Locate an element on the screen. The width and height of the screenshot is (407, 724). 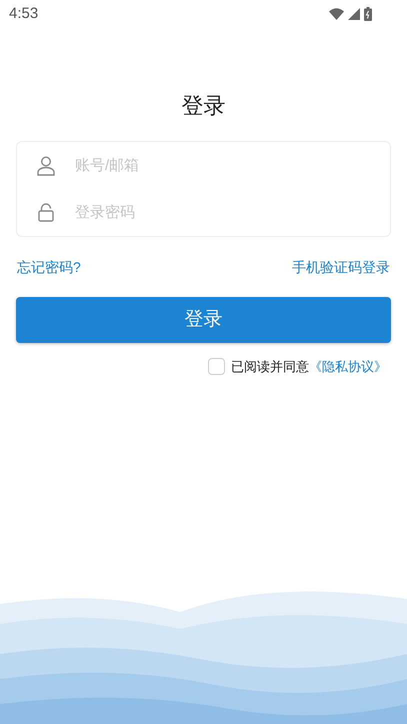
privacy-link: 《隐私协议》 is located at coordinates (348, 366).